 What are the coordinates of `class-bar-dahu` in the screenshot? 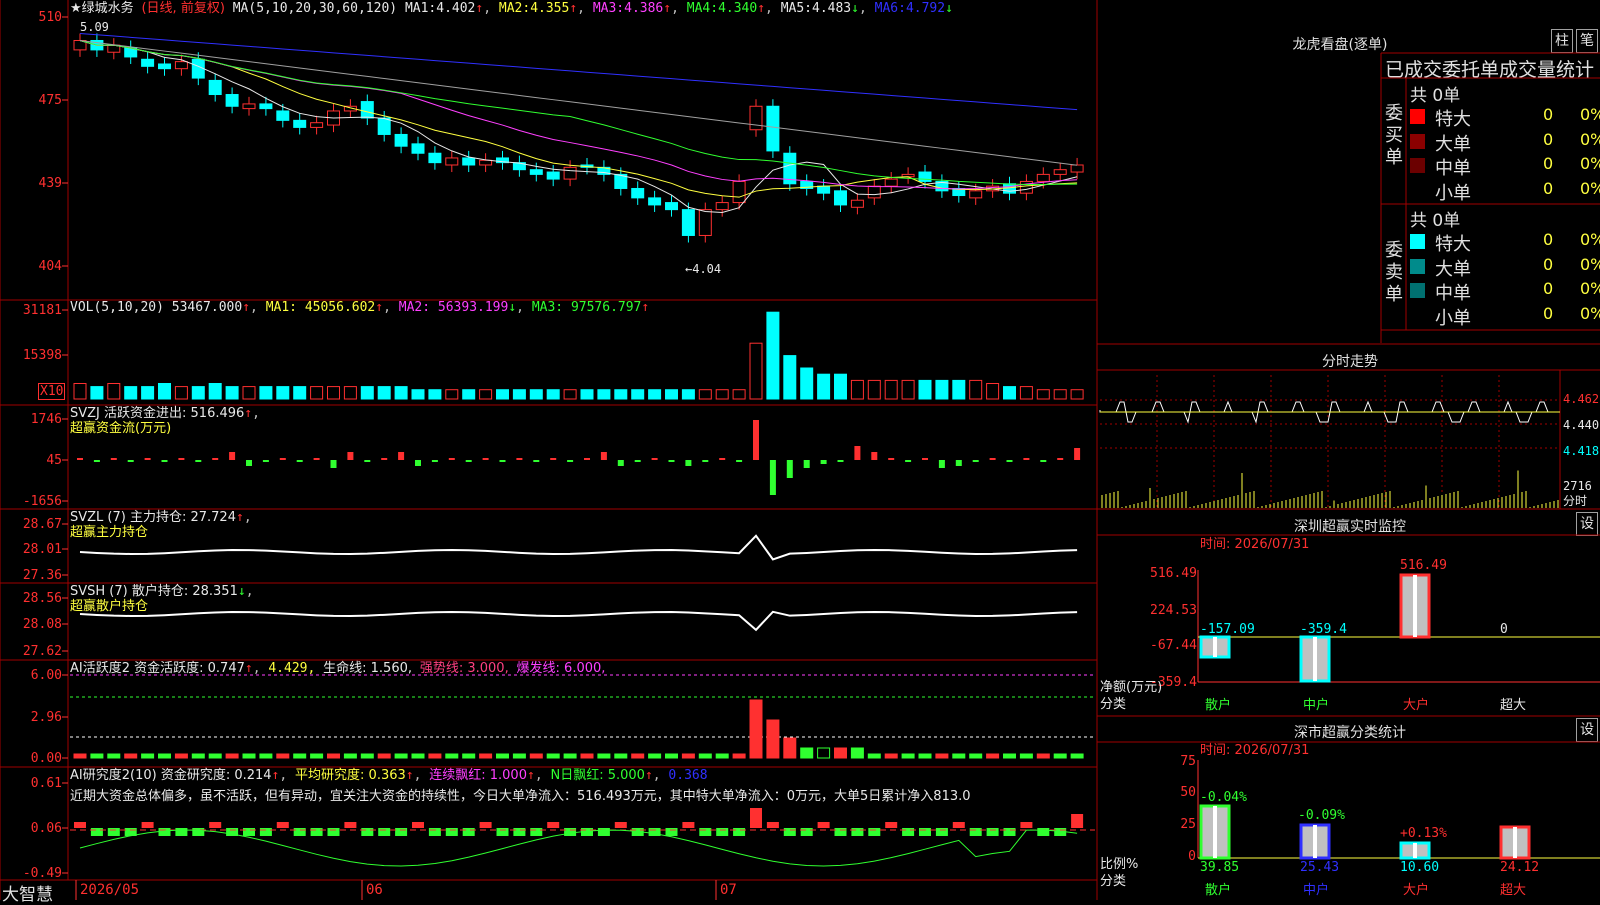 It's located at (1415, 850).